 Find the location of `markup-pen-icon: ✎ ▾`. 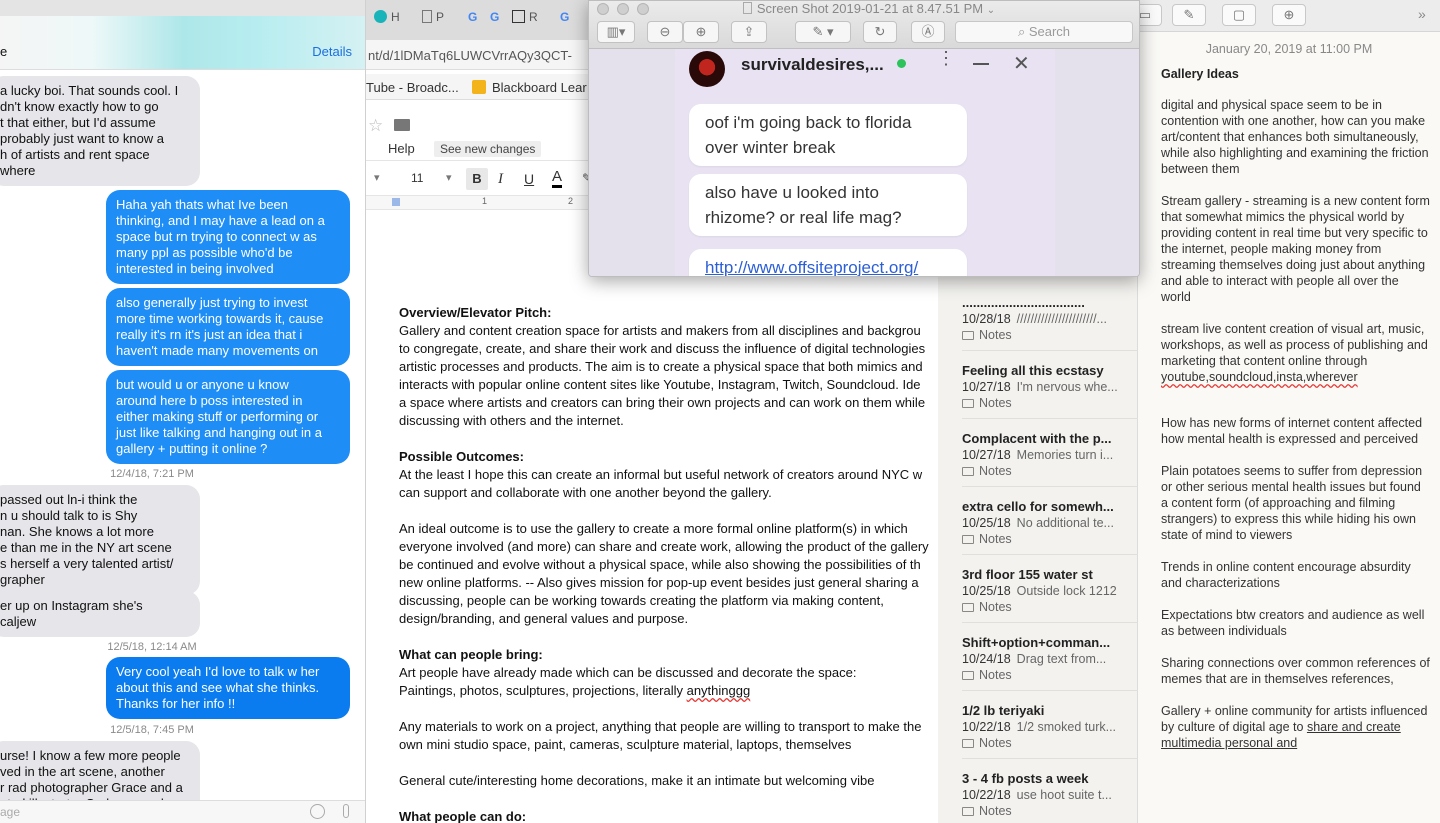

markup-pen-icon: ✎ ▾ is located at coordinates (823, 32).